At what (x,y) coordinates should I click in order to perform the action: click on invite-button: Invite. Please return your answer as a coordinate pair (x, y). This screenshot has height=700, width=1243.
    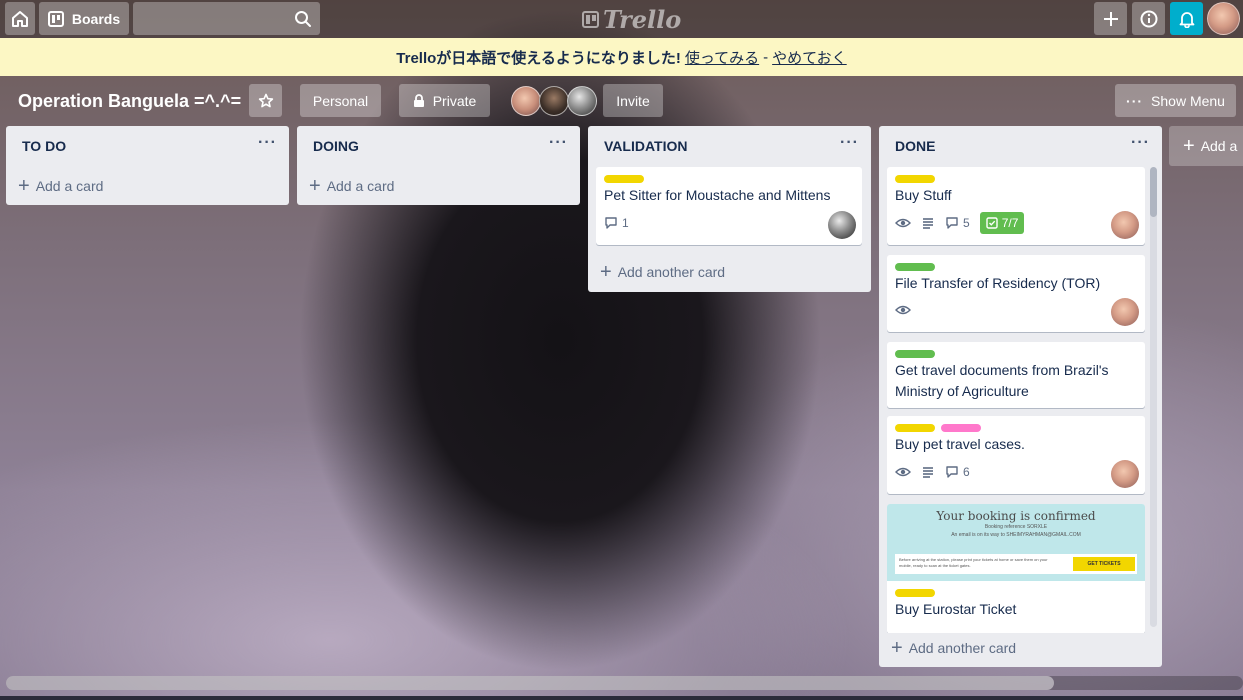
    Looking at the image, I should click on (633, 100).